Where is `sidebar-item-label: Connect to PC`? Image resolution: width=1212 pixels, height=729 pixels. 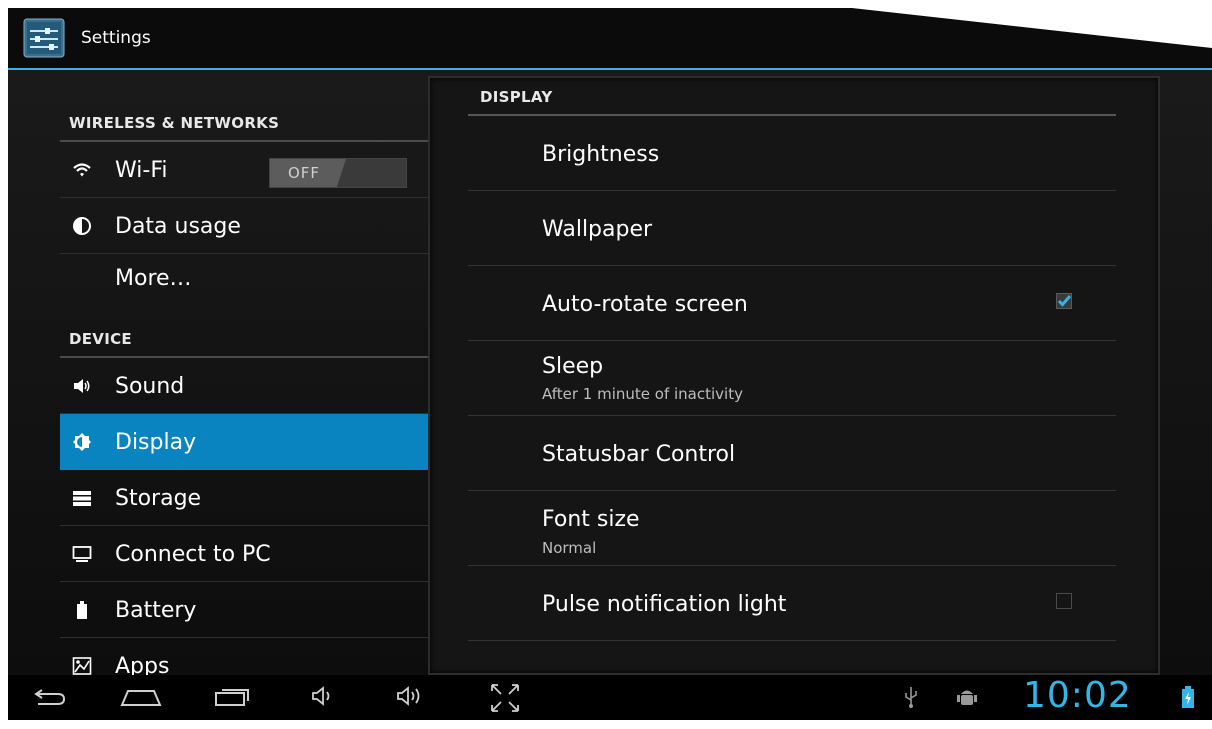
sidebar-item-label: Connect to PC is located at coordinates (193, 554).